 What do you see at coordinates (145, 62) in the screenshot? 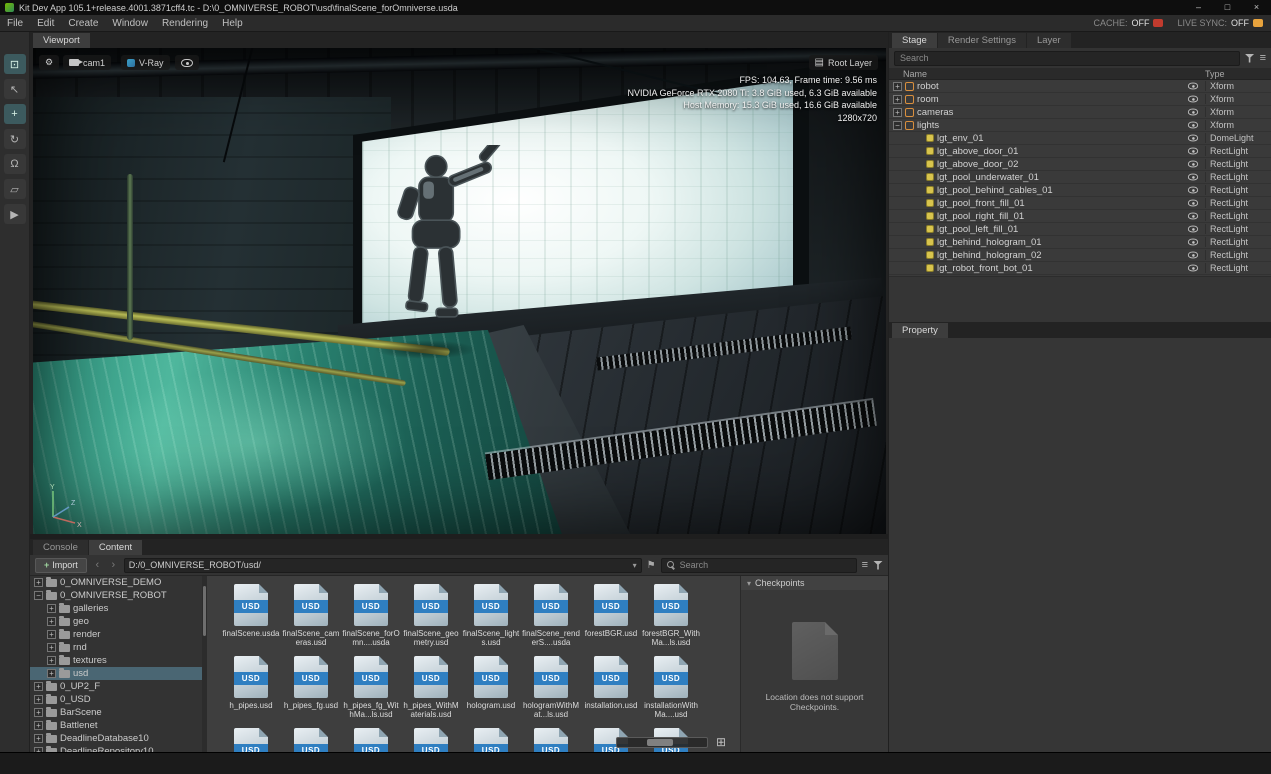
I see `renderer-selector: V-Ray` at bounding box center [145, 62].